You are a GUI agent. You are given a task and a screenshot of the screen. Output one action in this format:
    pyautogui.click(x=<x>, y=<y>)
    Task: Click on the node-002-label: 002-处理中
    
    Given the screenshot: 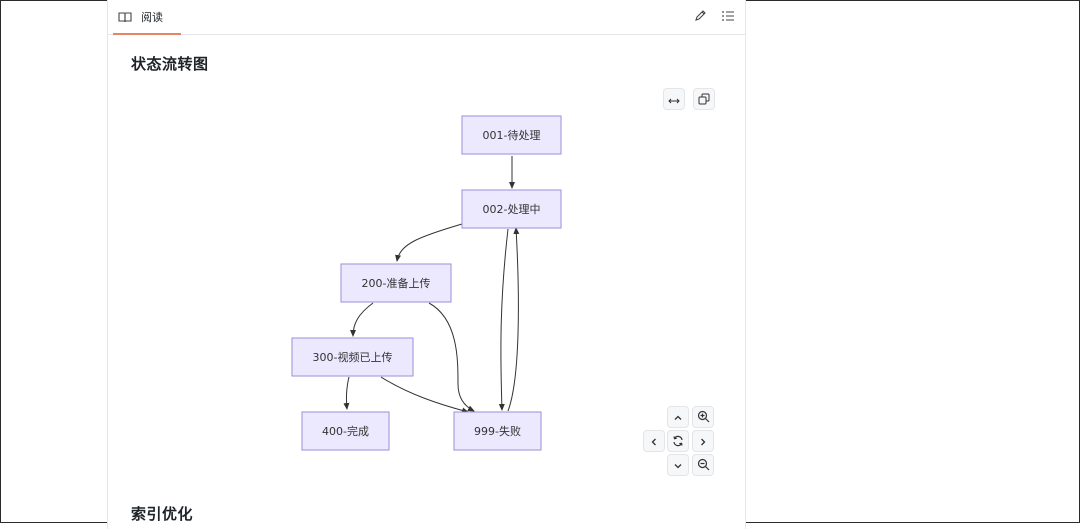 What is the action you would take?
    pyautogui.click(x=512, y=209)
    